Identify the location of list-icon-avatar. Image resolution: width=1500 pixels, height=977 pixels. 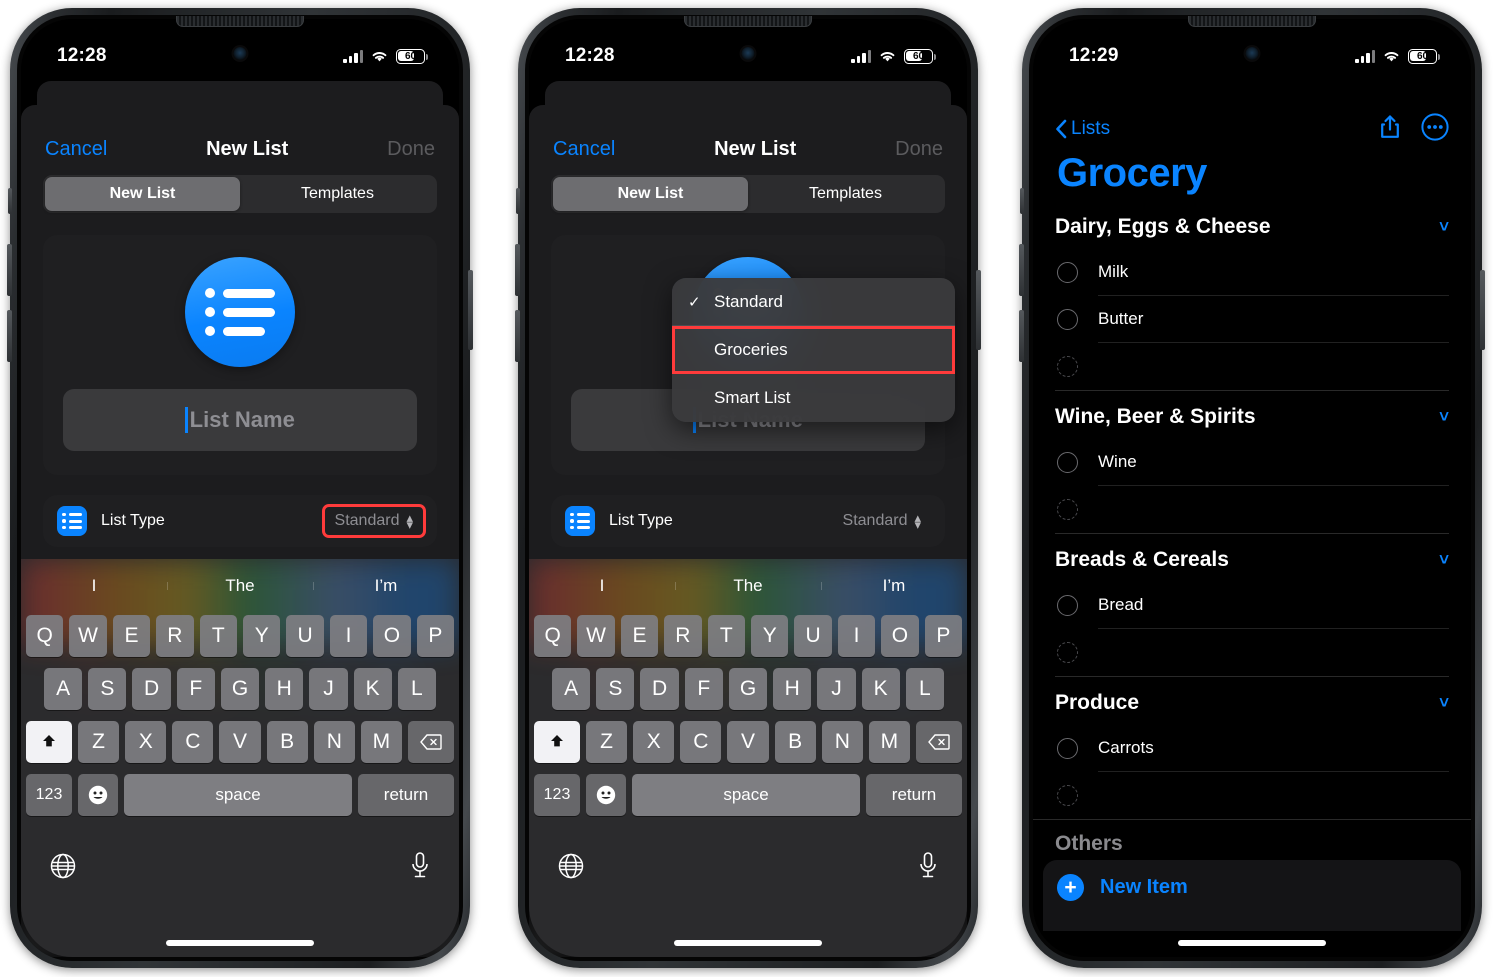
(240, 312).